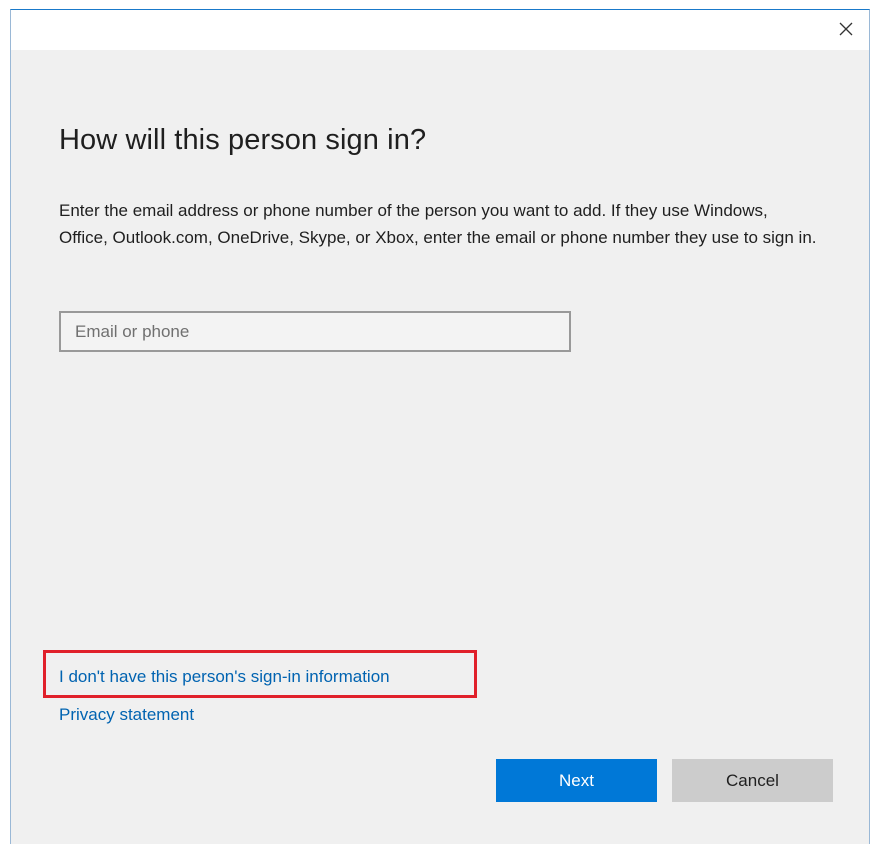  What do you see at coordinates (752, 780) in the screenshot?
I see `cancel-button: Cancel` at bounding box center [752, 780].